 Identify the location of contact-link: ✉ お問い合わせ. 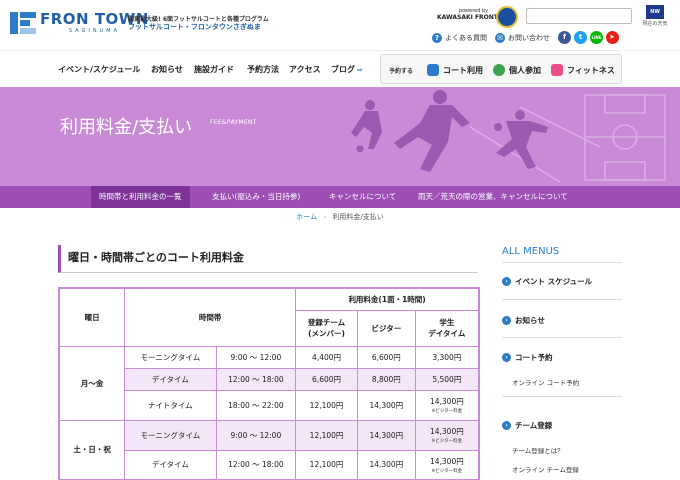
(522, 37).